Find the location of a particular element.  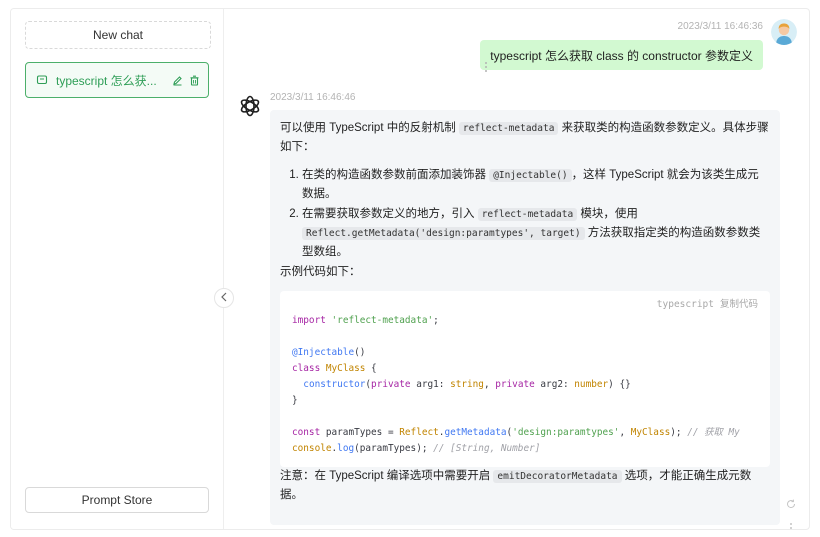

code-block-header: typescript 复制代码 is located at coordinates (704, 305).